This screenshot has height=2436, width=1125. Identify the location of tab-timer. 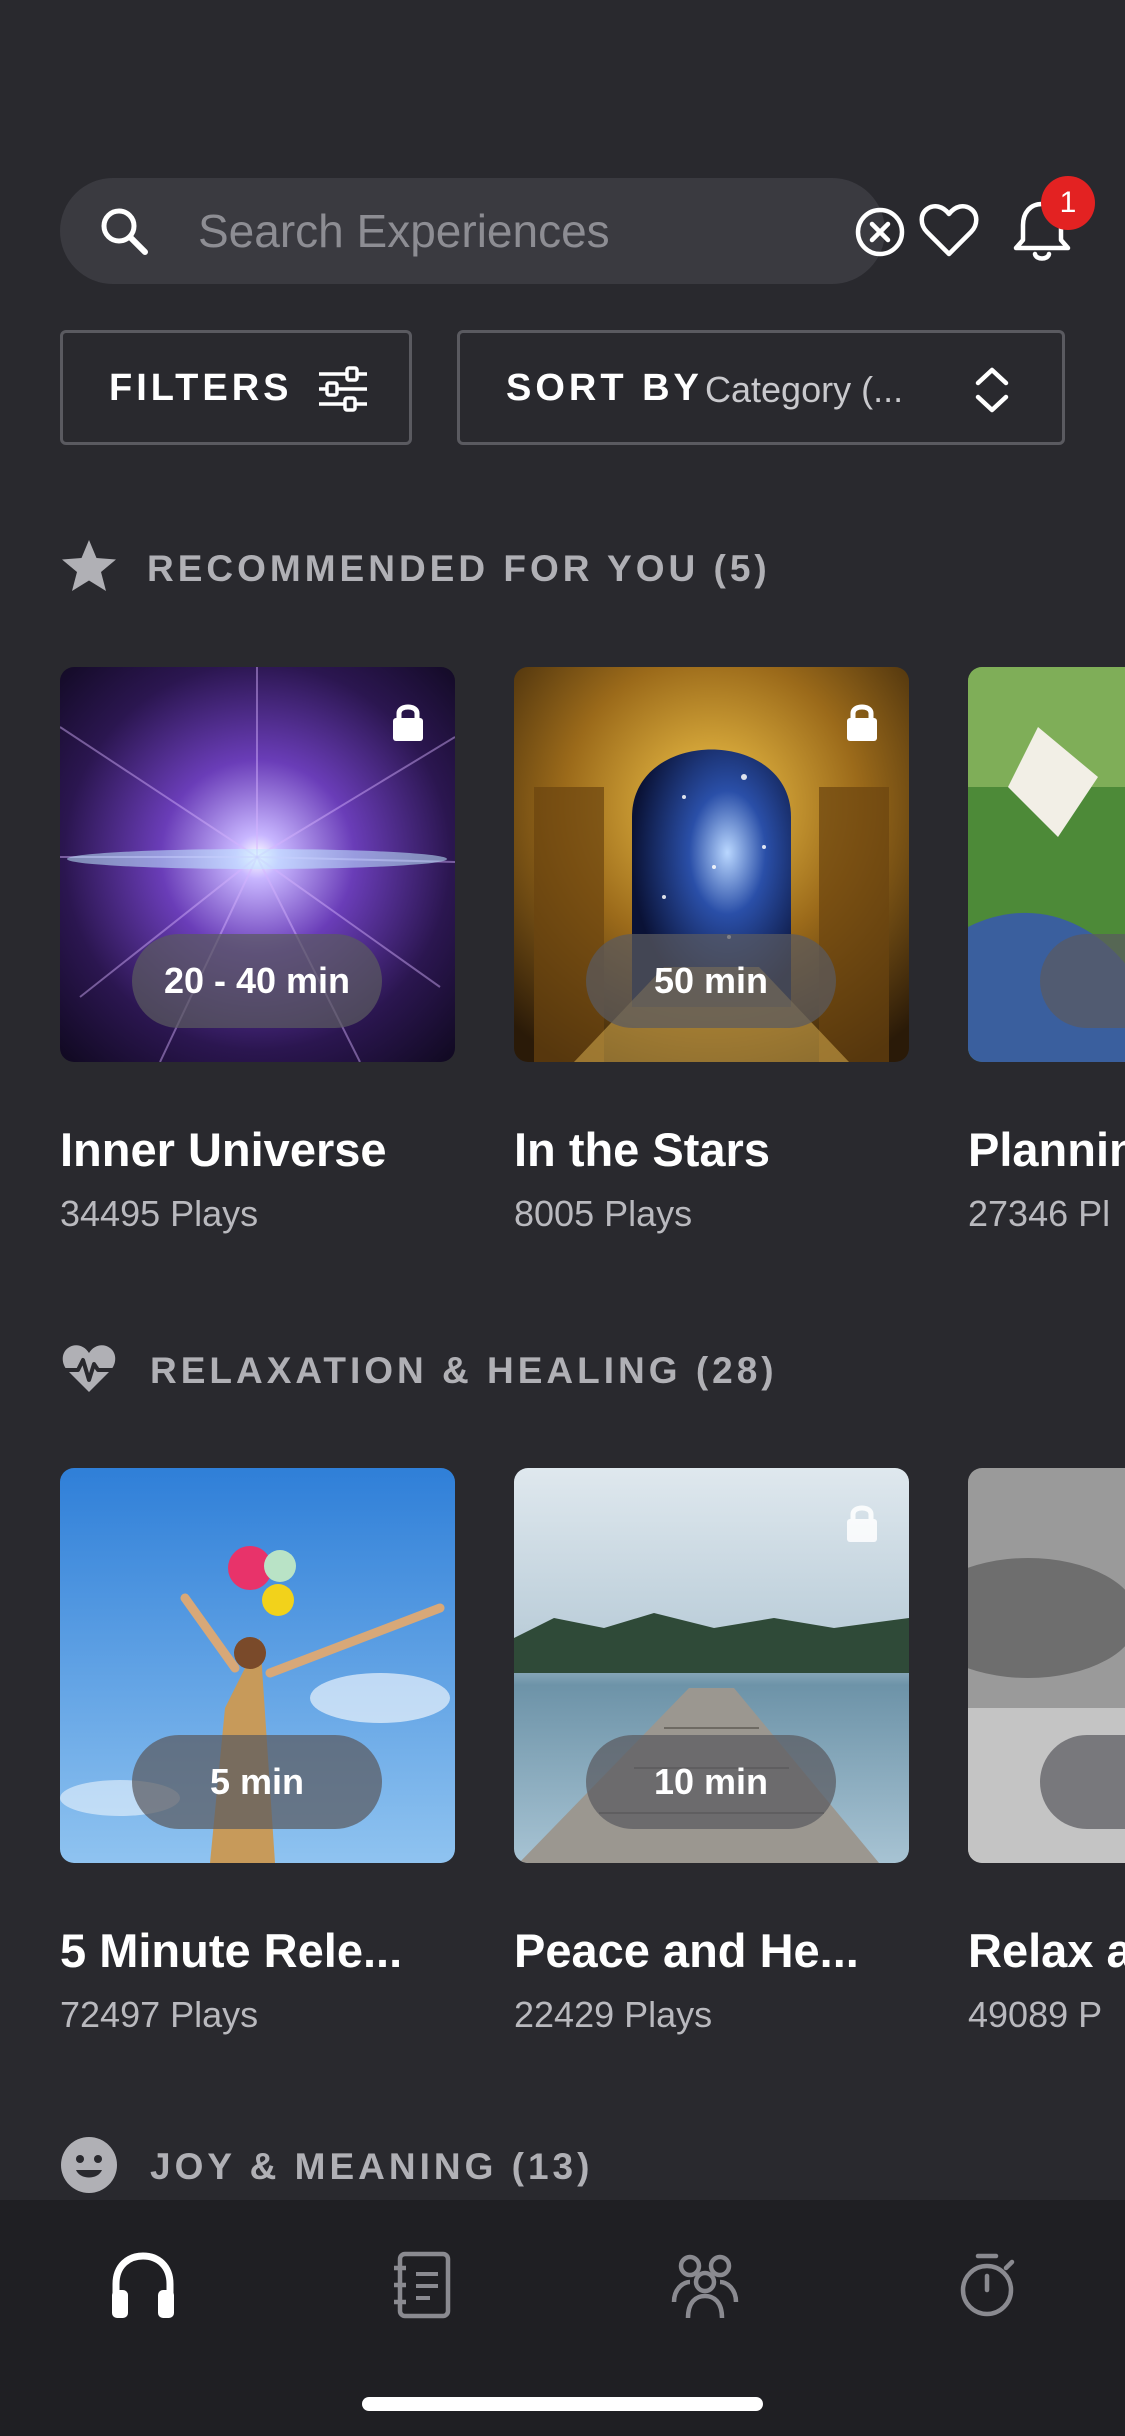
(987, 2285).